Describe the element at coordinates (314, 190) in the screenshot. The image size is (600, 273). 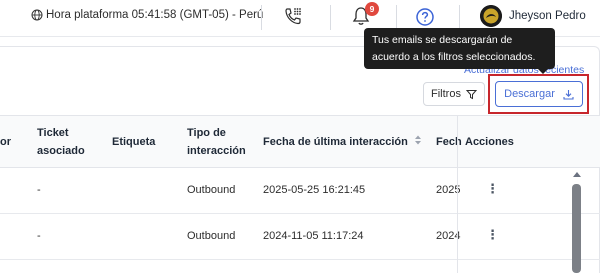
I see `cell-last-interaction: 2025-05-25 16:21:45` at that location.